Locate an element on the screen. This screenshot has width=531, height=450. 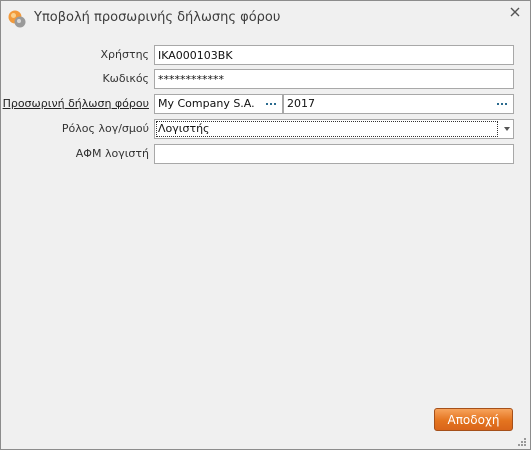
window-title: Υποβολή προσωρινής δήλωσης φόρου is located at coordinates (157, 17).